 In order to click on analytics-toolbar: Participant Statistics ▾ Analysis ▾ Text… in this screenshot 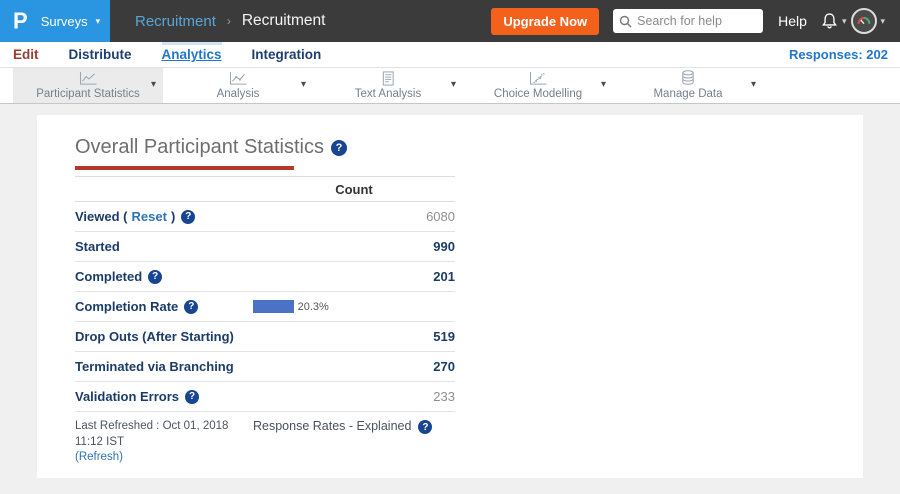, I will do `click(450, 86)`.